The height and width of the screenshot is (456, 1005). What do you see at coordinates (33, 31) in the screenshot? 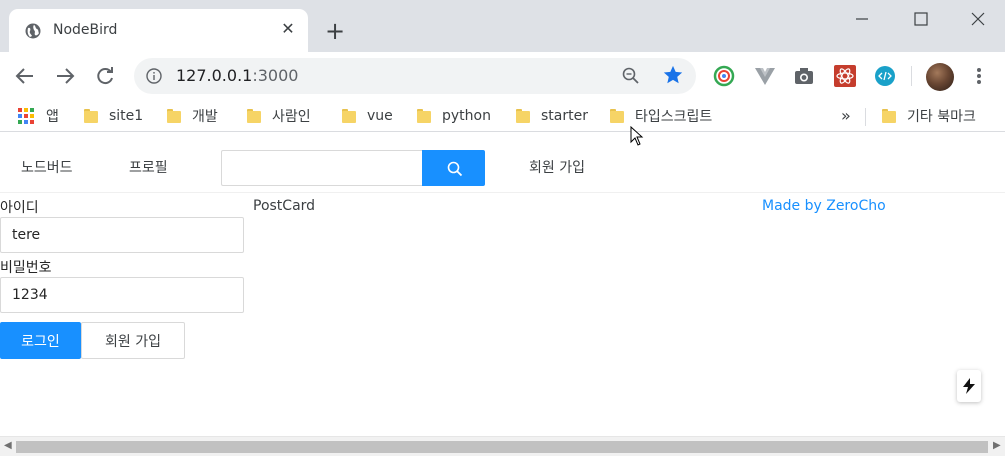
I see `globe-icon` at bounding box center [33, 31].